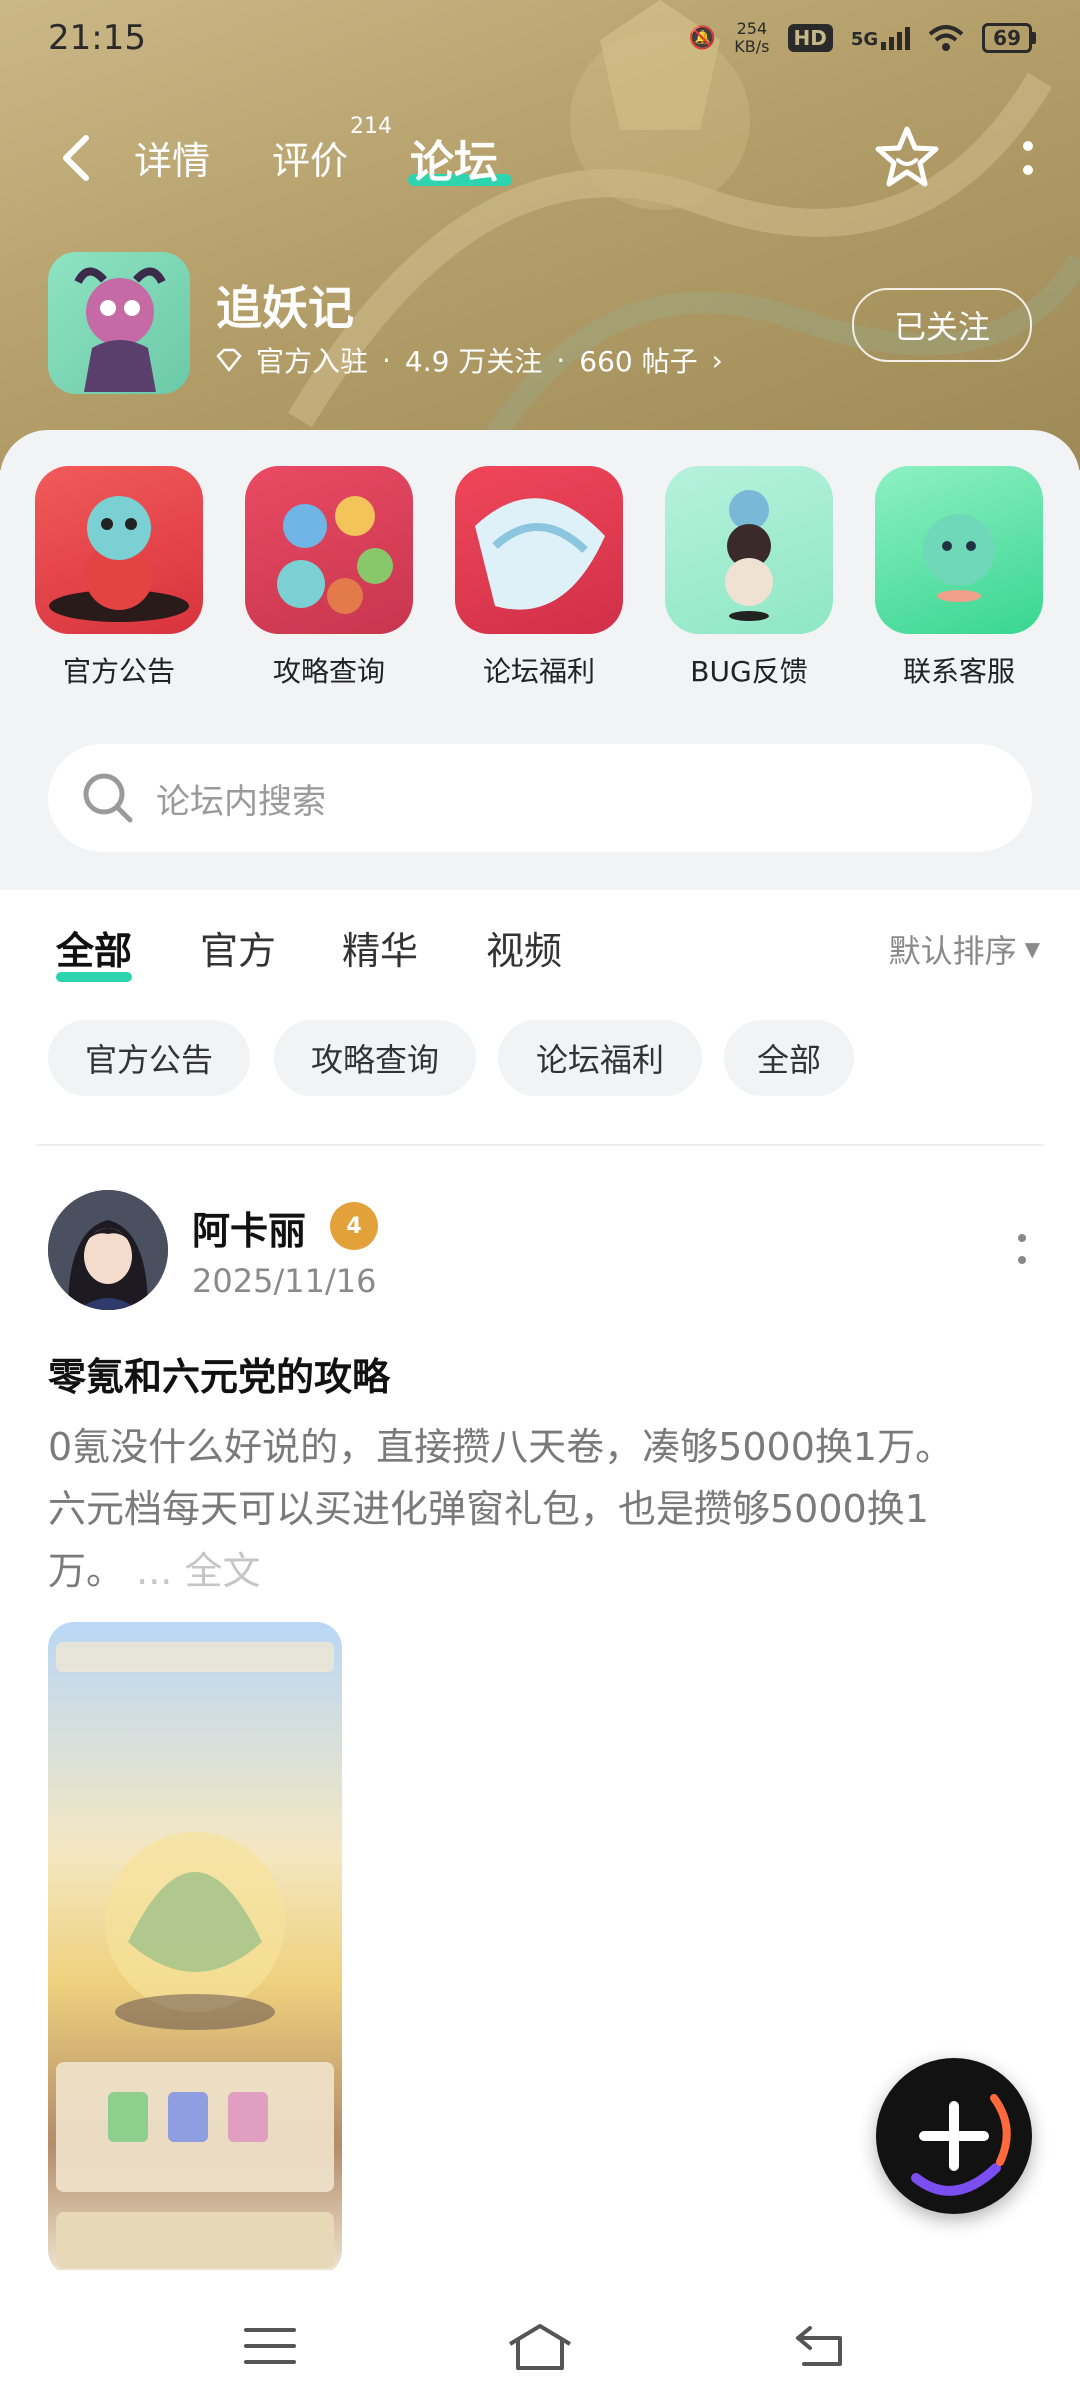 The height and width of the screenshot is (2408, 1080). What do you see at coordinates (1032, 949) in the screenshot?
I see `caret-down-icon: ▼` at bounding box center [1032, 949].